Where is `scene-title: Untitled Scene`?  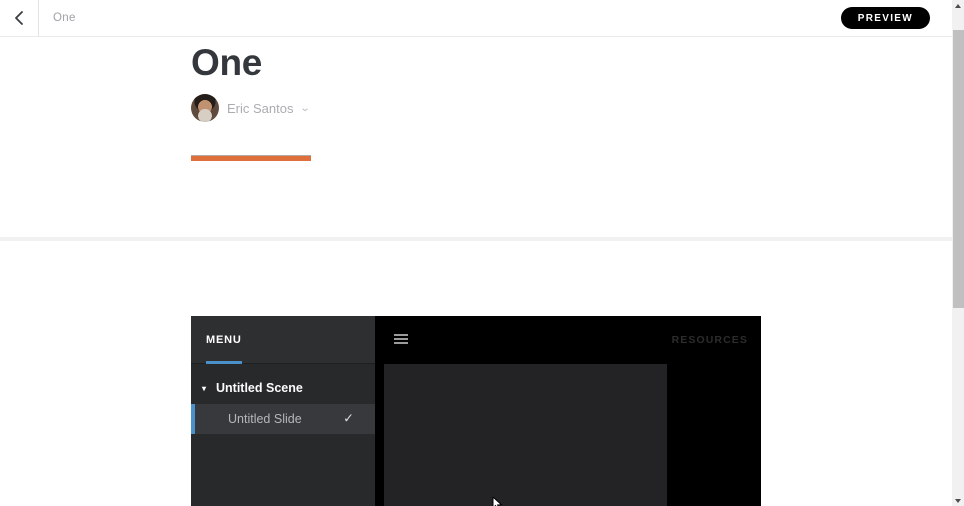 scene-title: Untitled Scene is located at coordinates (259, 388).